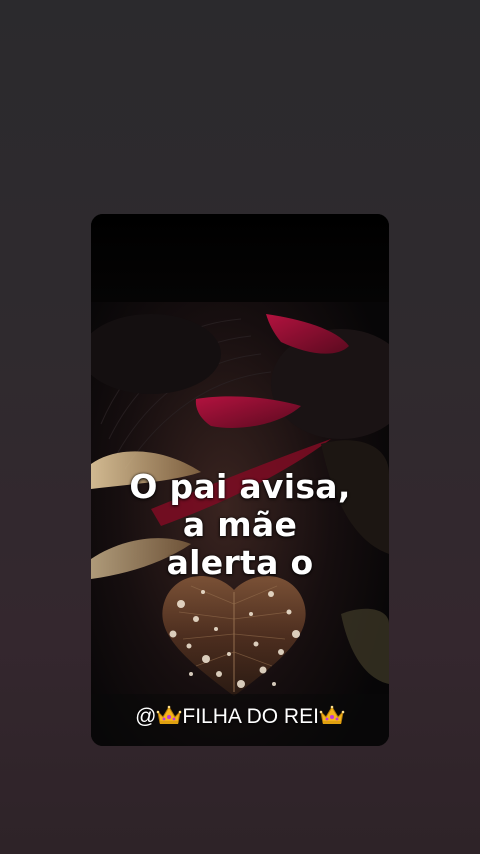 This screenshot has width=480, height=854. I want to click on caption-line-2: a mãe, so click(240, 524).